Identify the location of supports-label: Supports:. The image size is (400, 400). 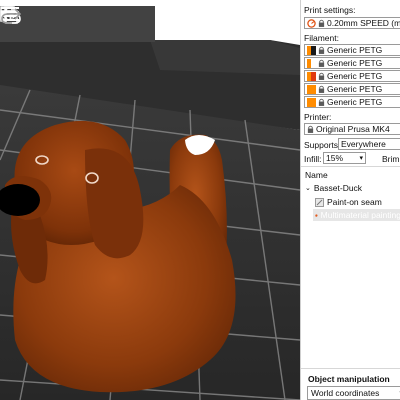
(322, 145).